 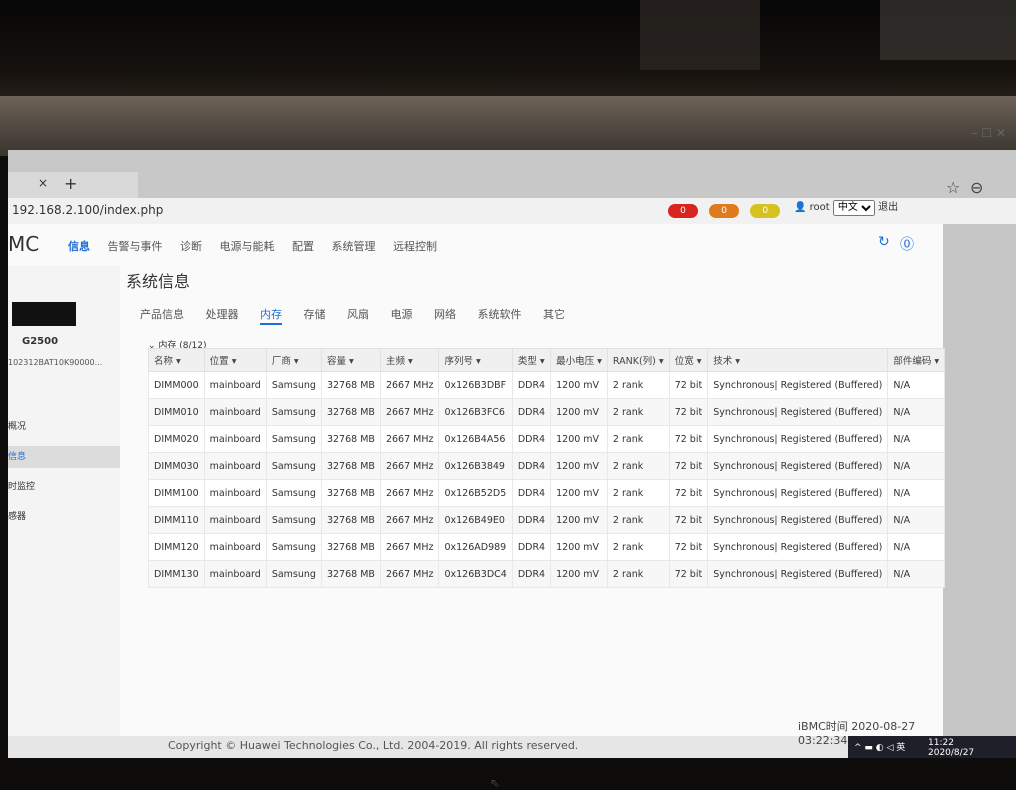 I want to click on system-clock: 11:22 2020/8/27, so click(x=951, y=748).